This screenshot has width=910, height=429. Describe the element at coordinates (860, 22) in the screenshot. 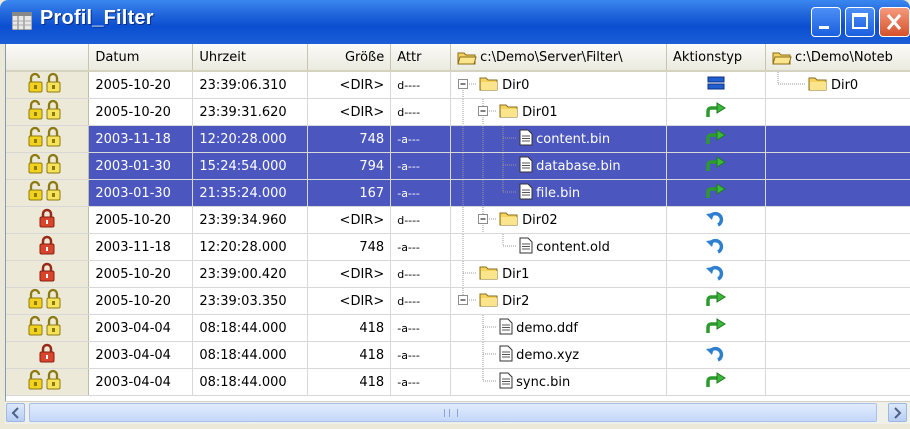

I see `maximize-button` at that location.